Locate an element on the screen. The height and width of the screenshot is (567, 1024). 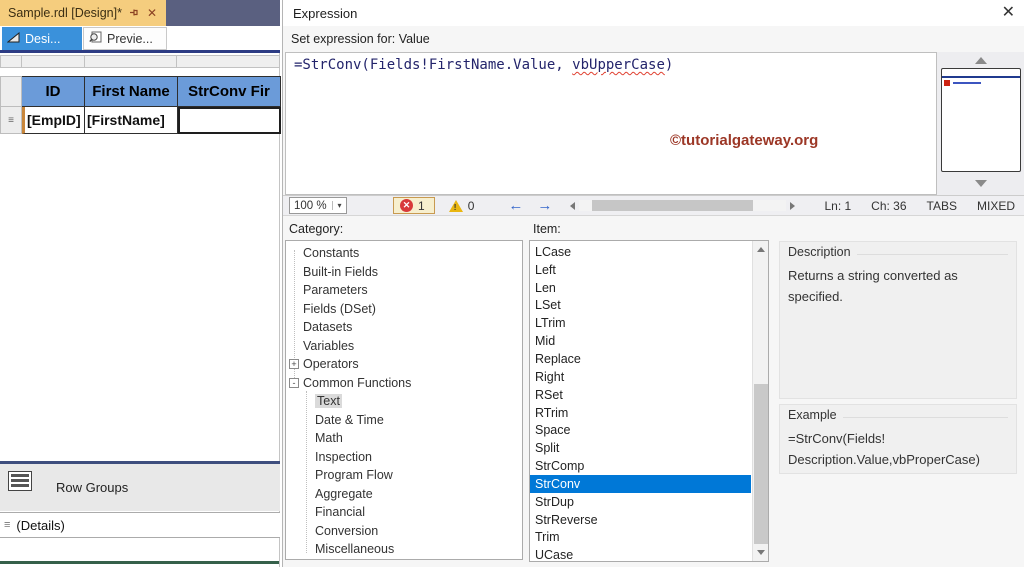
error-count: 1 is located at coordinates (421, 205).